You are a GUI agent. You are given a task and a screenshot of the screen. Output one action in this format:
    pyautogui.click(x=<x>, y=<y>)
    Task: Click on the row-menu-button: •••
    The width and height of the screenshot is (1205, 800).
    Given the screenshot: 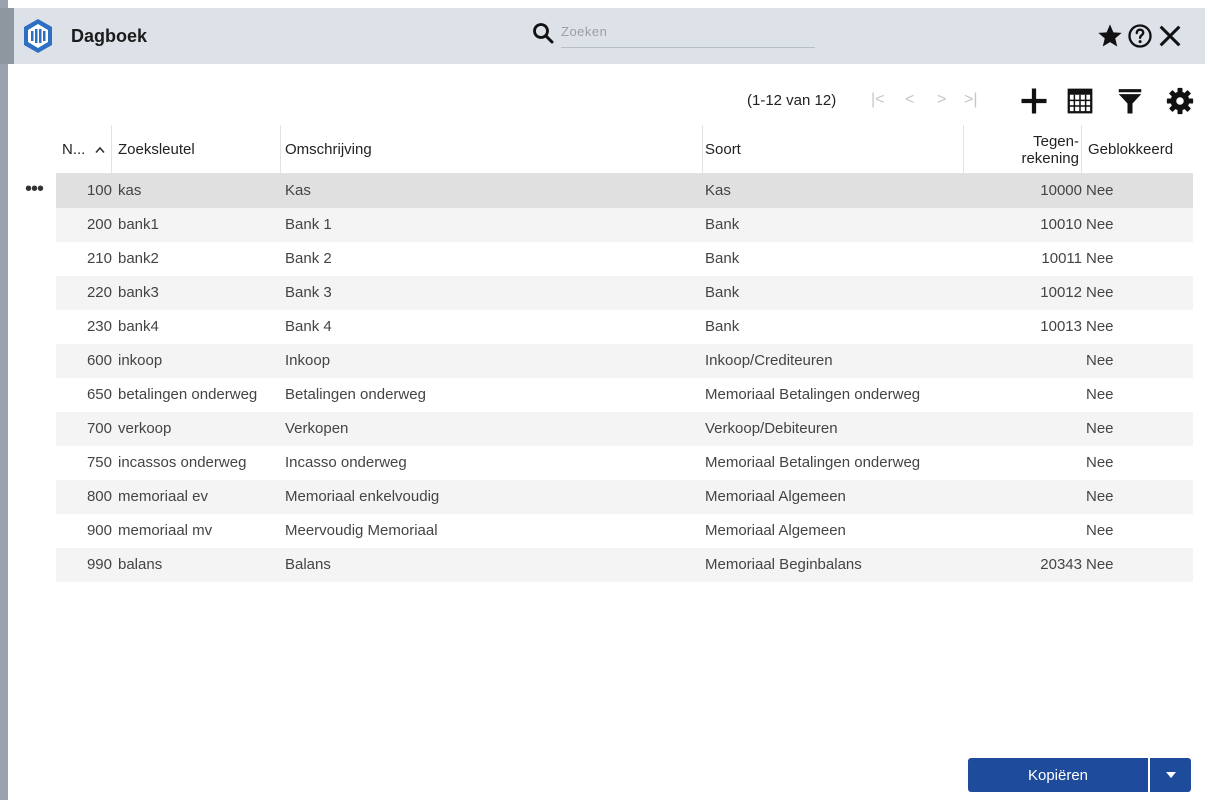 What is the action you would take?
    pyautogui.click(x=34, y=191)
    